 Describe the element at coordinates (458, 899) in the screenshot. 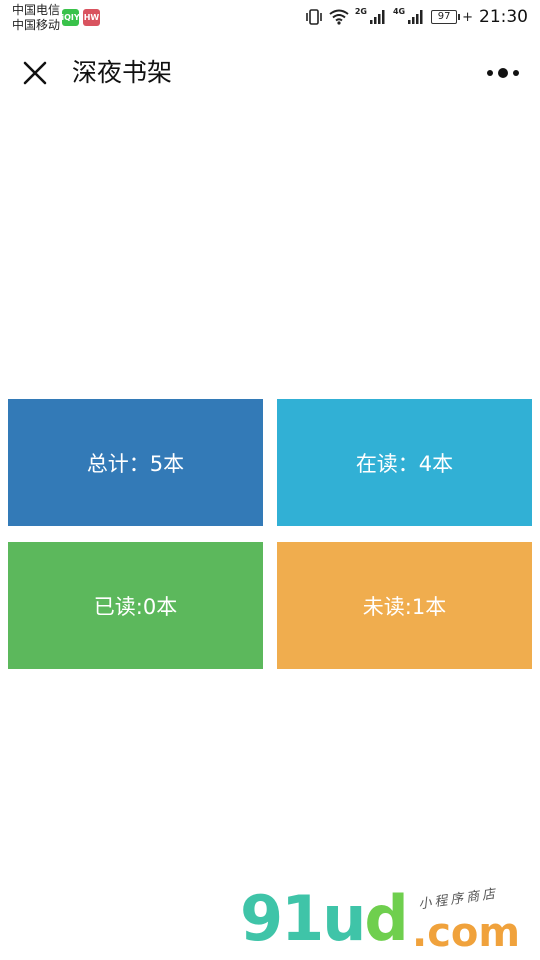

I see `watermark-tagline: 小程序商店` at that location.